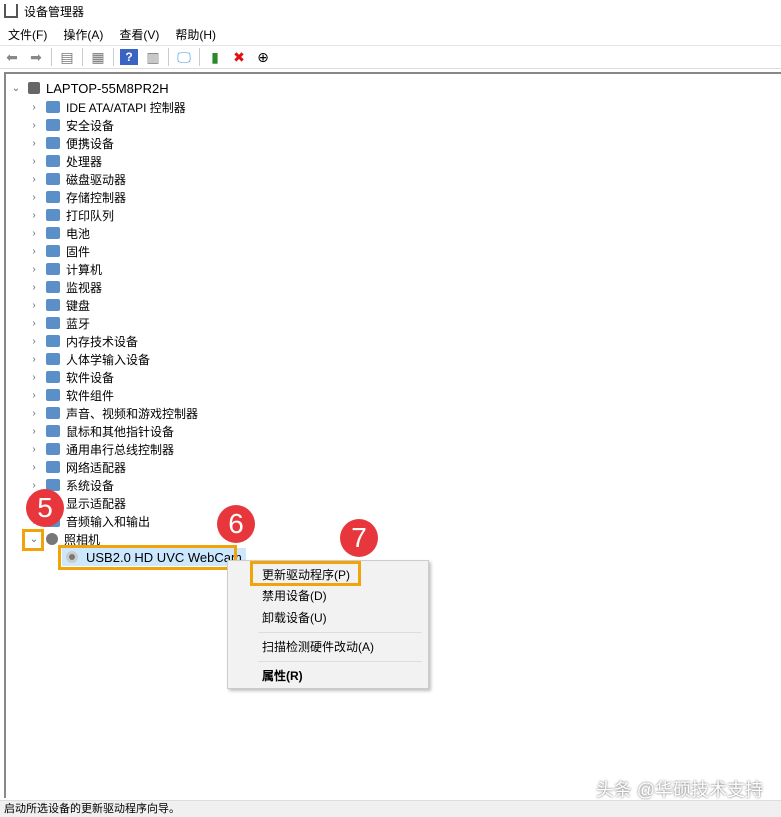  What do you see at coordinates (106, 107) in the screenshot?
I see `tree-category: › IDE ATA/ATAPI 控制器` at bounding box center [106, 107].